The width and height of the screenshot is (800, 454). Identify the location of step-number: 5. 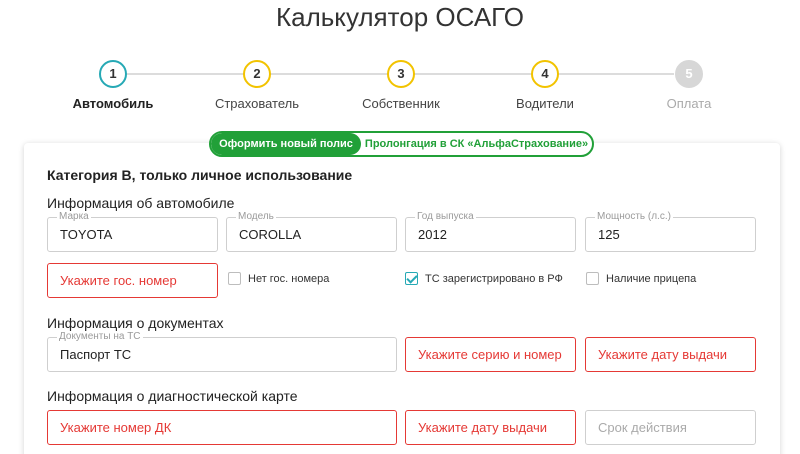
(689, 74).